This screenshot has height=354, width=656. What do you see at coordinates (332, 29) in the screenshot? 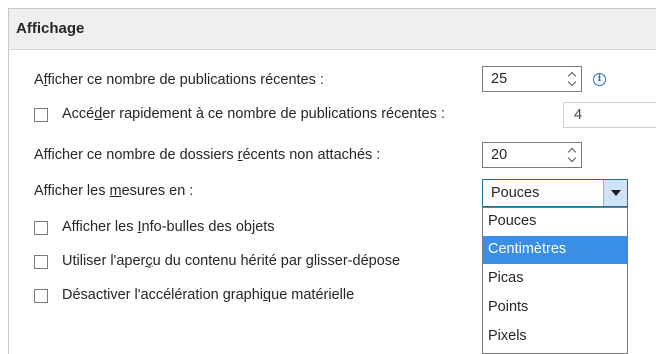
I see `section-header: Affichage` at bounding box center [332, 29].